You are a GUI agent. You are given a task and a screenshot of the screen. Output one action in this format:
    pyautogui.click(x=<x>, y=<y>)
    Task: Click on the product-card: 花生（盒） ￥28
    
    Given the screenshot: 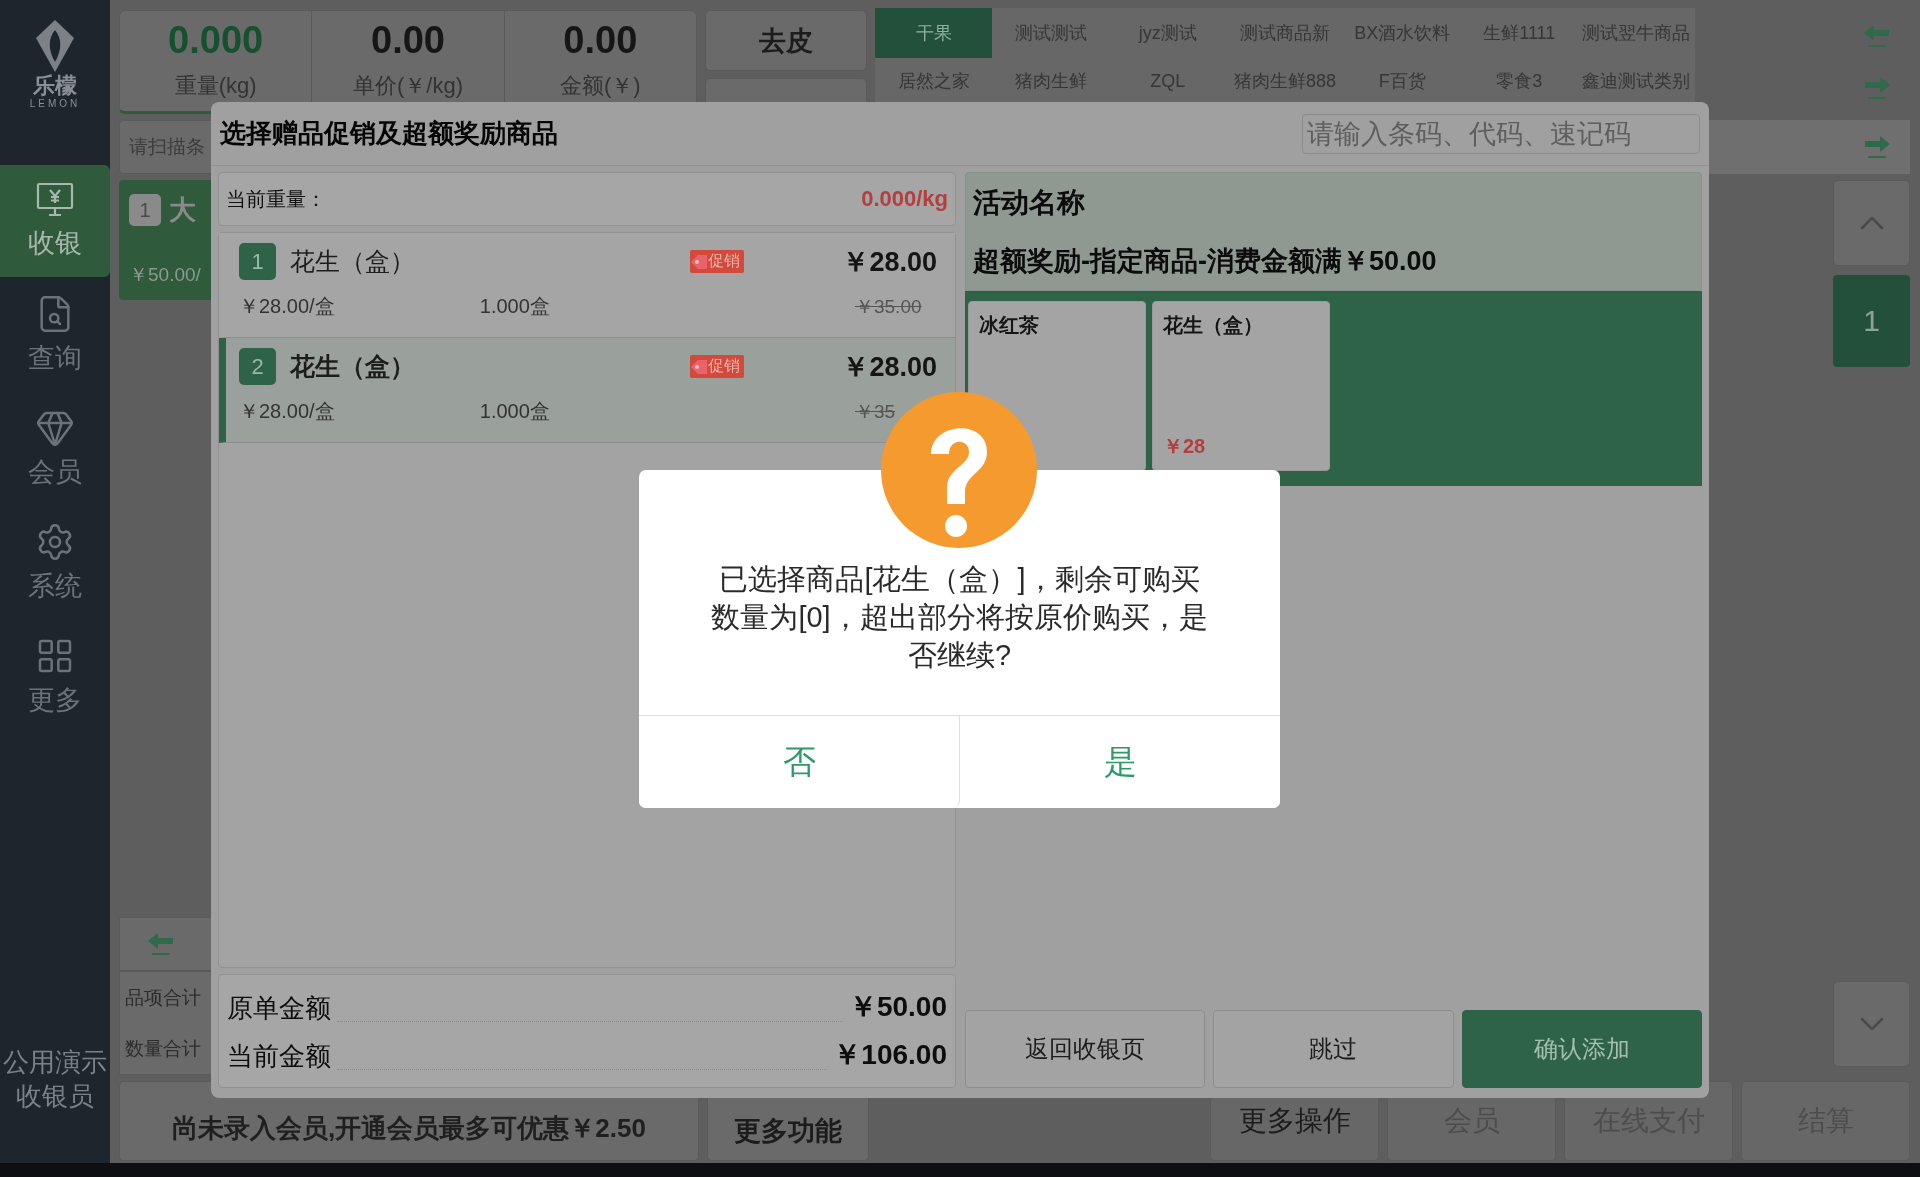 What is the action you would take?
    pyautogui.click(x=1241, y=386)
    